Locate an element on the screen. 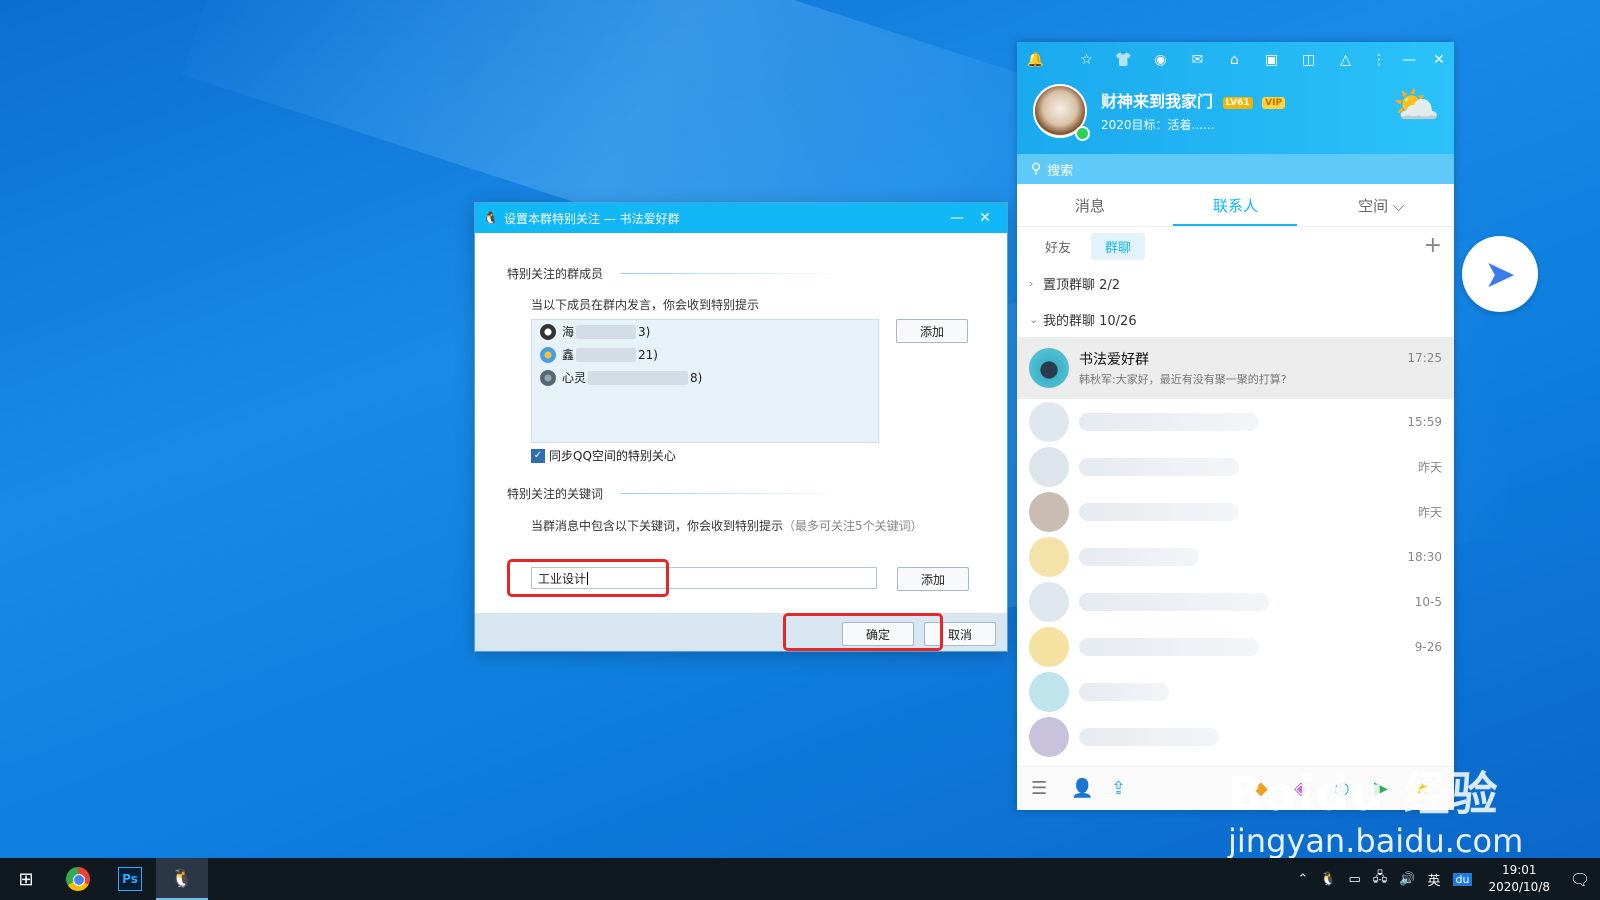  search-input: 搜索 is located at coordinates (1060, 169).